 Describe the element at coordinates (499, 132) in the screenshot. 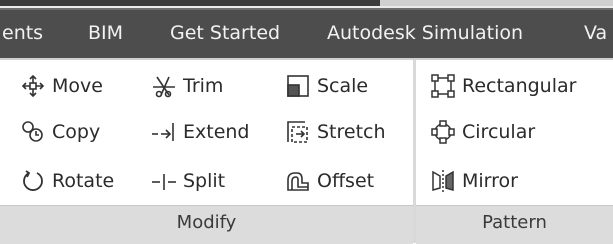

I see `circular-pattern-label: Circular` at that location.